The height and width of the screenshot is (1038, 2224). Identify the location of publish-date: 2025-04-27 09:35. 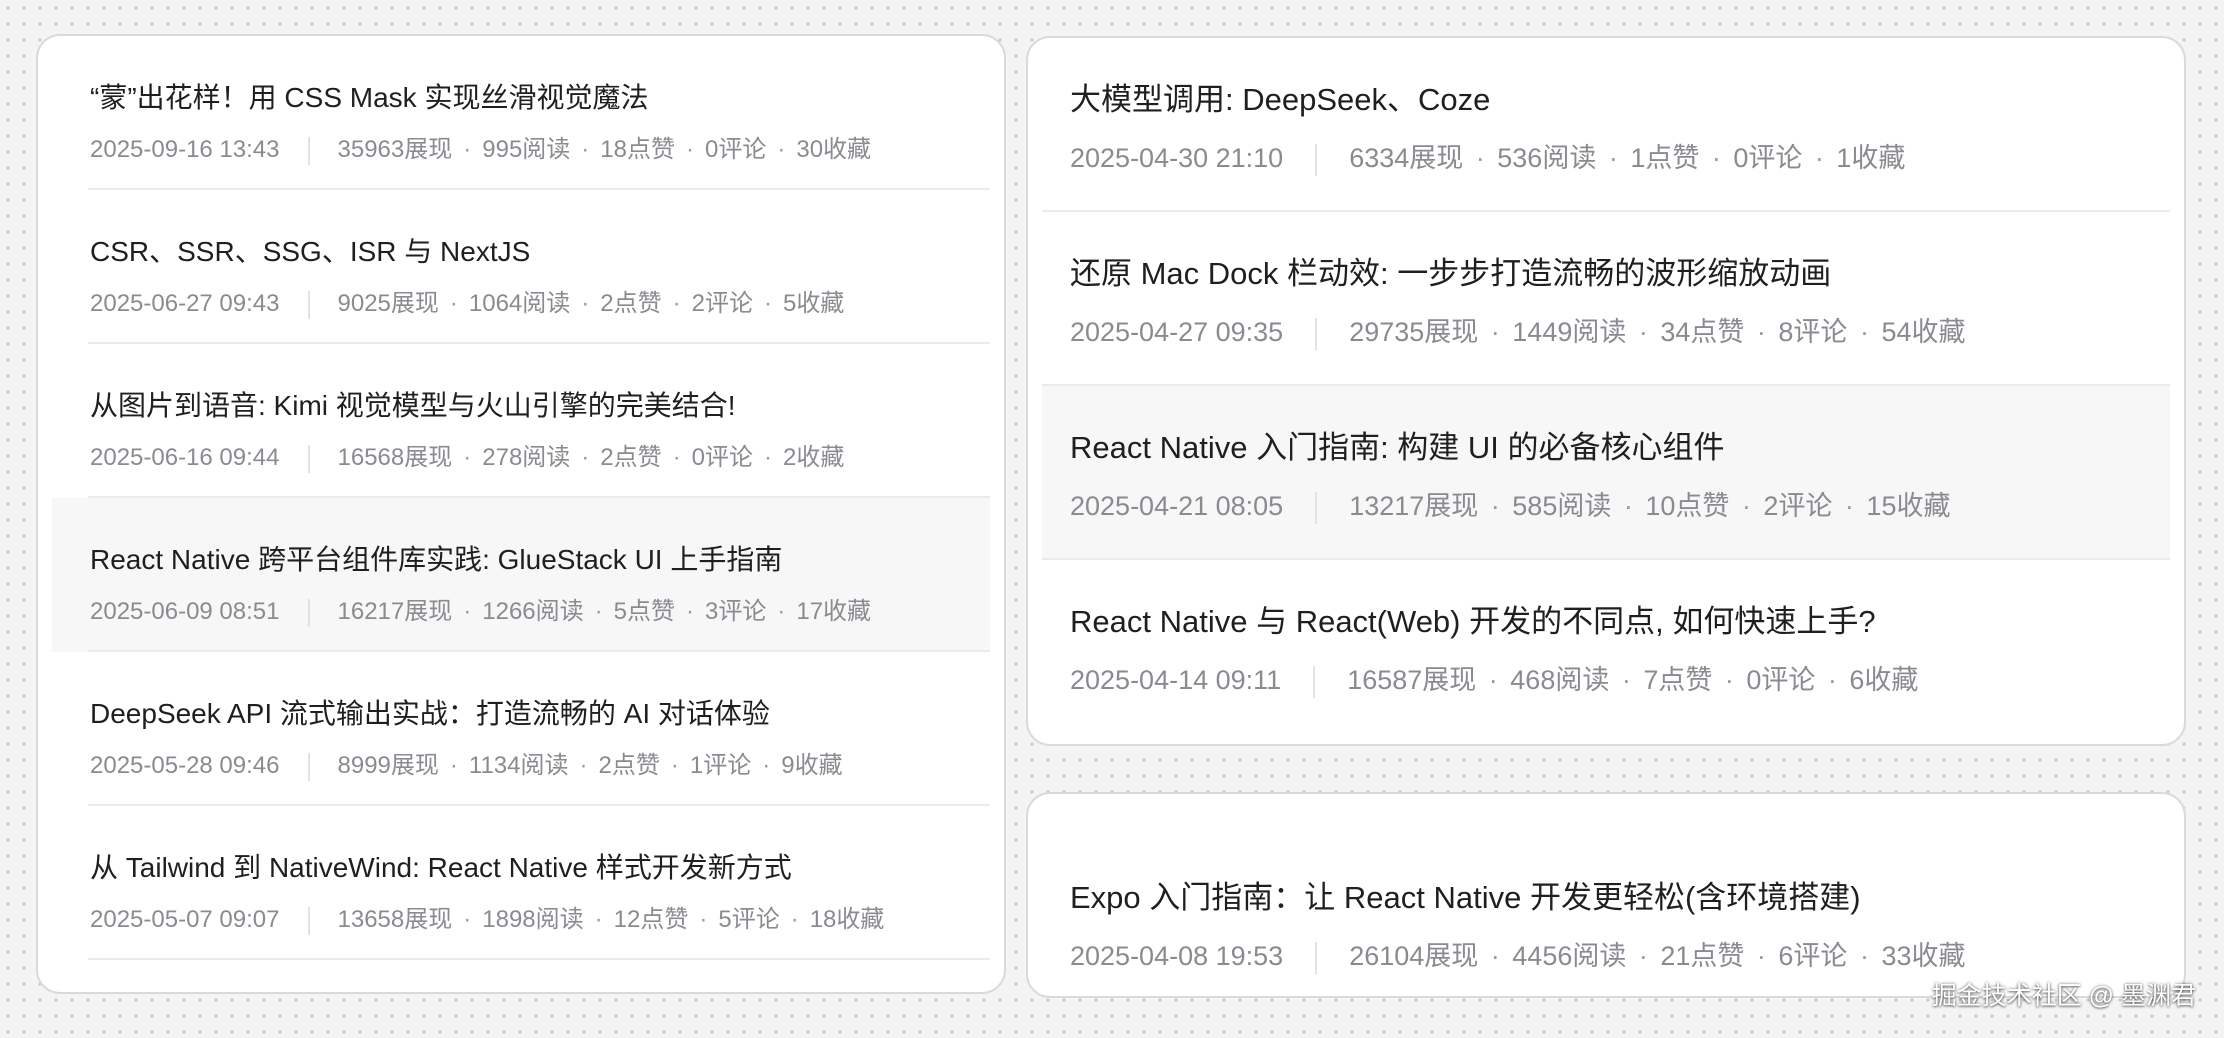
(1177, 332).